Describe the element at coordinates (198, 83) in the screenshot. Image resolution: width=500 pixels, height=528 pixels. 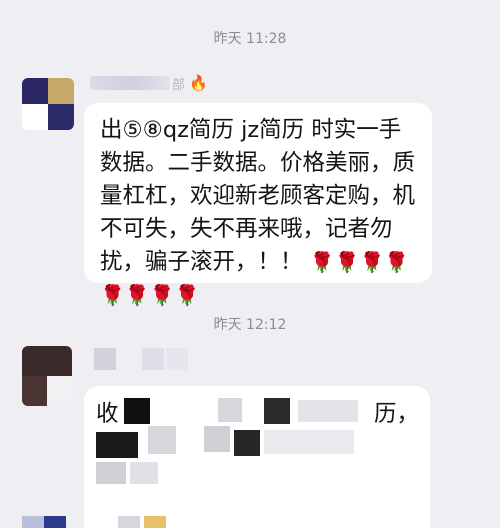
I see `fire-icon: 🔥` at that location.